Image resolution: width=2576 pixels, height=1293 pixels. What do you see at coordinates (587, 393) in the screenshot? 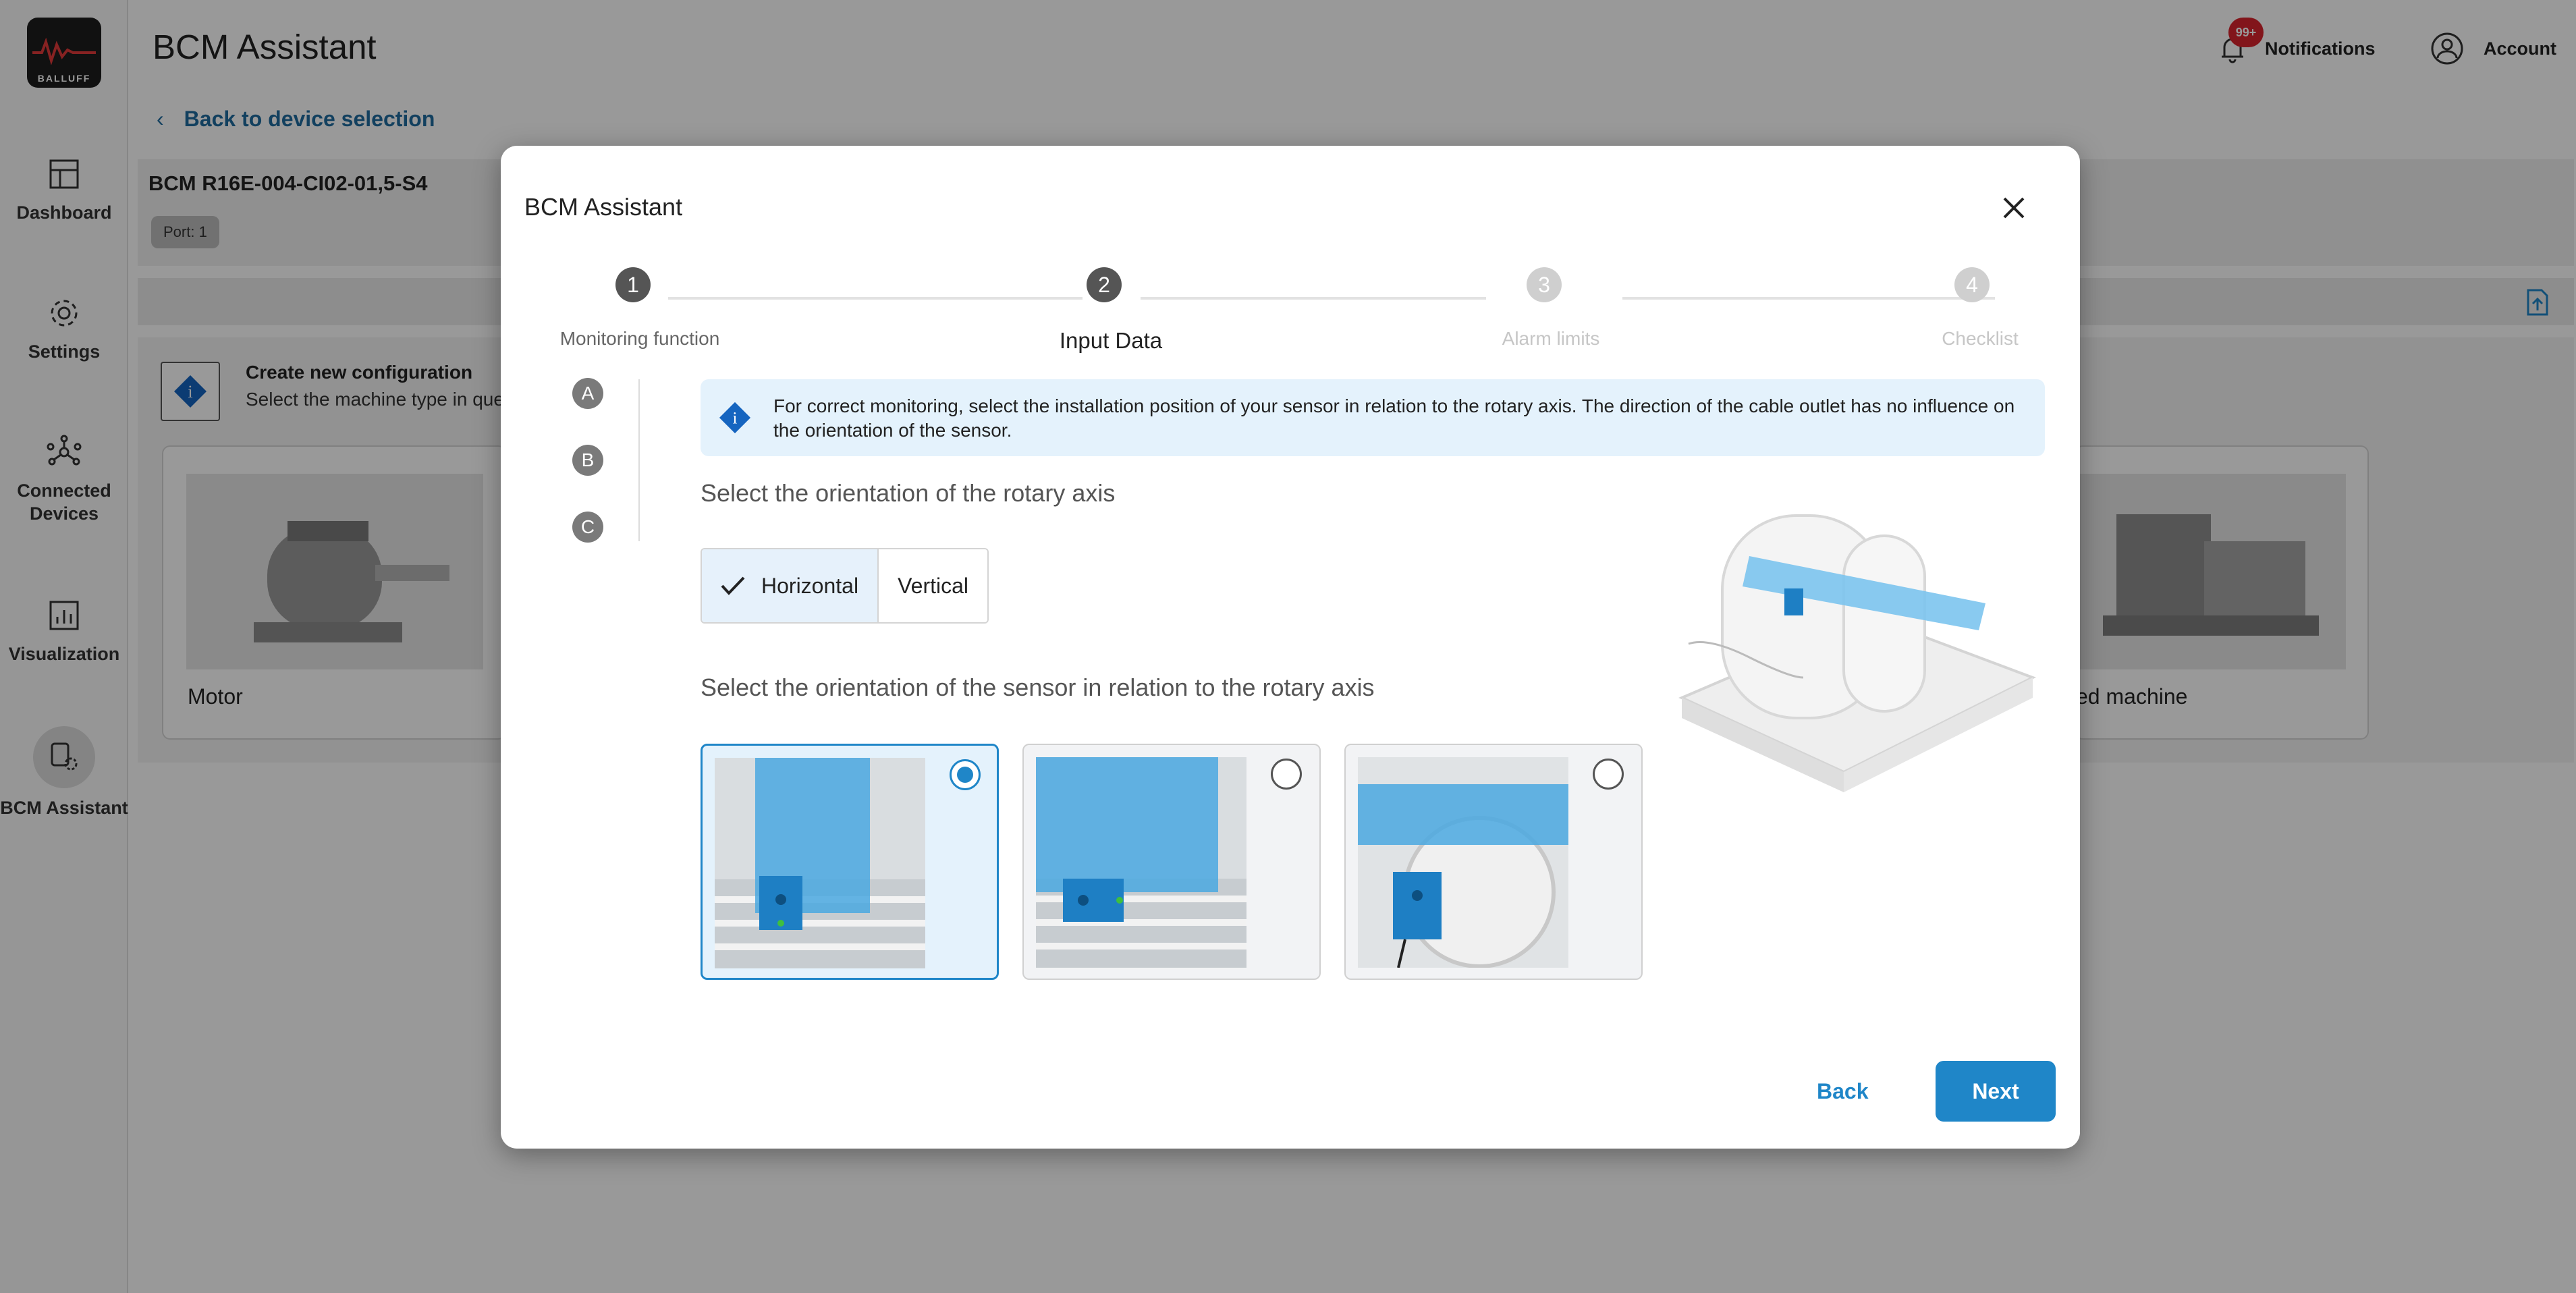
I see `sub-step-a: A` at bounding box center [587, 393].